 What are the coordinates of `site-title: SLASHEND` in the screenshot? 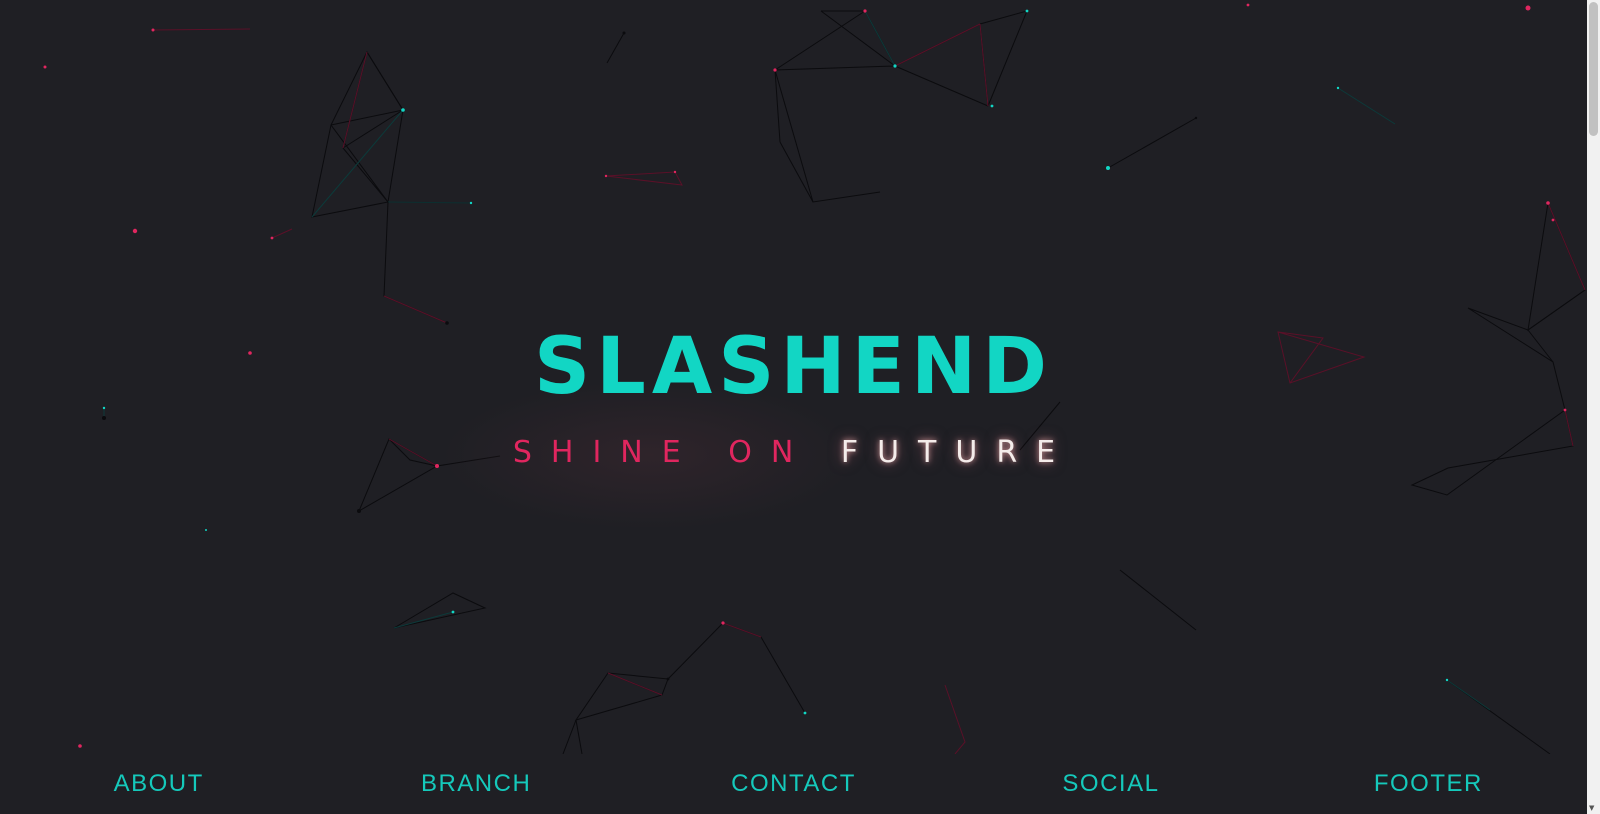 It's located at (793, 367).